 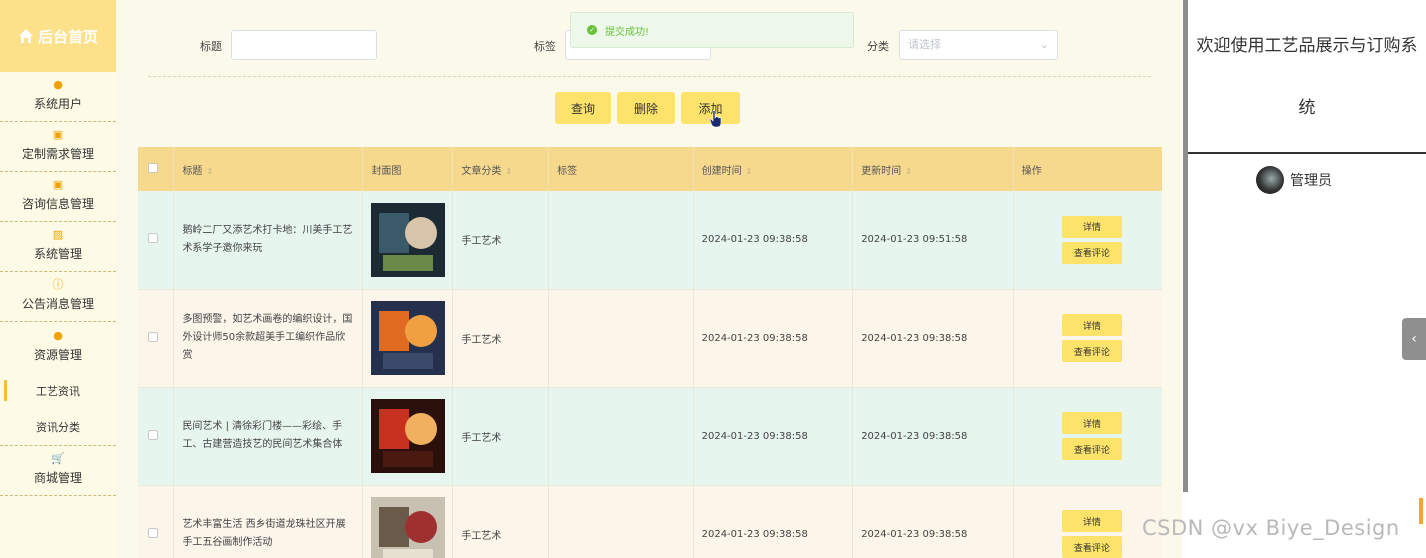 What do you see at coordinates (58, 84) in the screenshot?
I see `user-icon: ●` at bounding box center [58, 84].